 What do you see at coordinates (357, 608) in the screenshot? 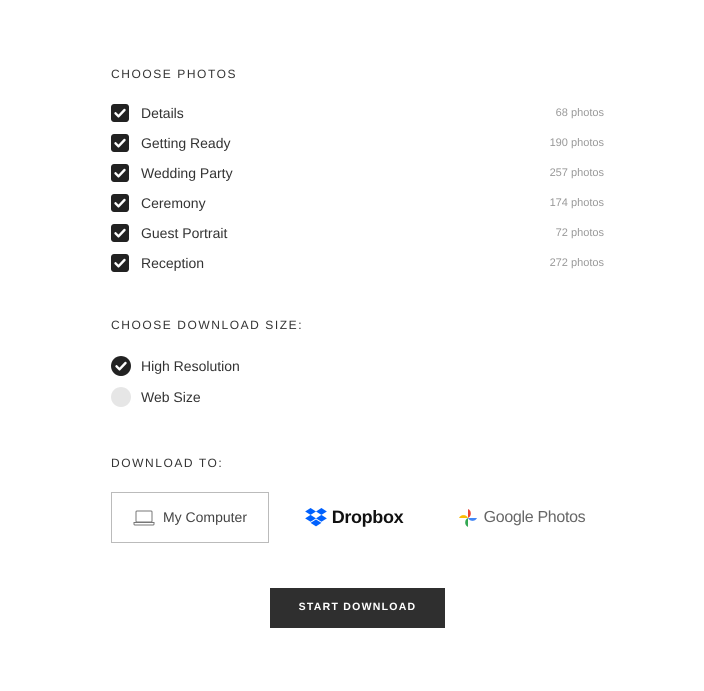
I see `start-download-button: START DOWNLOAD` at bounding box center [357, 608].